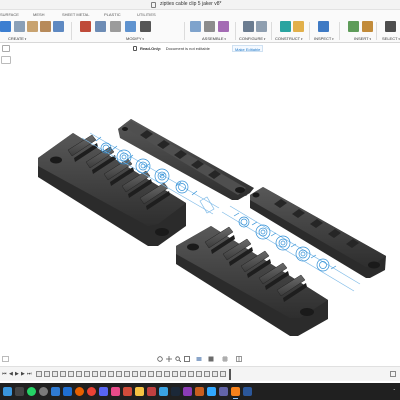 This screenshot has height=400, width=400. What do you see at coordinates (17, 38) in the screenshot?
I see `create-menu: CREATE` at bounding box center [17, 38].